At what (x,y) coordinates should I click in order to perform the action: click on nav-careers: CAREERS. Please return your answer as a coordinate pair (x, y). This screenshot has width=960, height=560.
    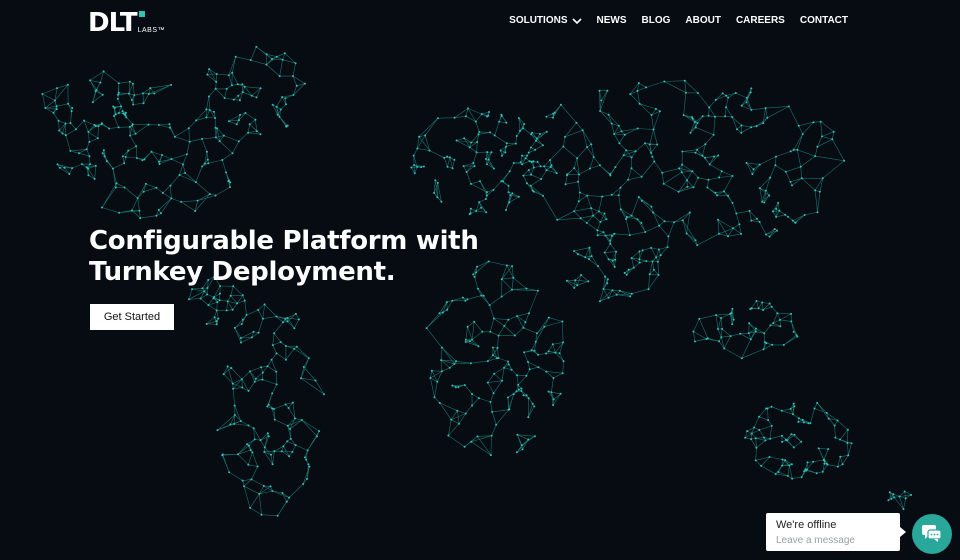
    Looking at the image, I should click on (760, 20).